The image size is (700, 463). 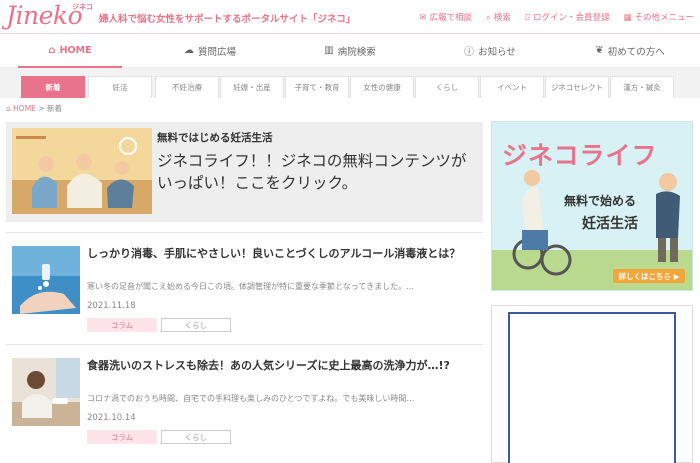 What do you see at coordinates (70, 51) in the screenshot?
I see `nav-home: ⌂ HOME` at bounding box center [70, 51].